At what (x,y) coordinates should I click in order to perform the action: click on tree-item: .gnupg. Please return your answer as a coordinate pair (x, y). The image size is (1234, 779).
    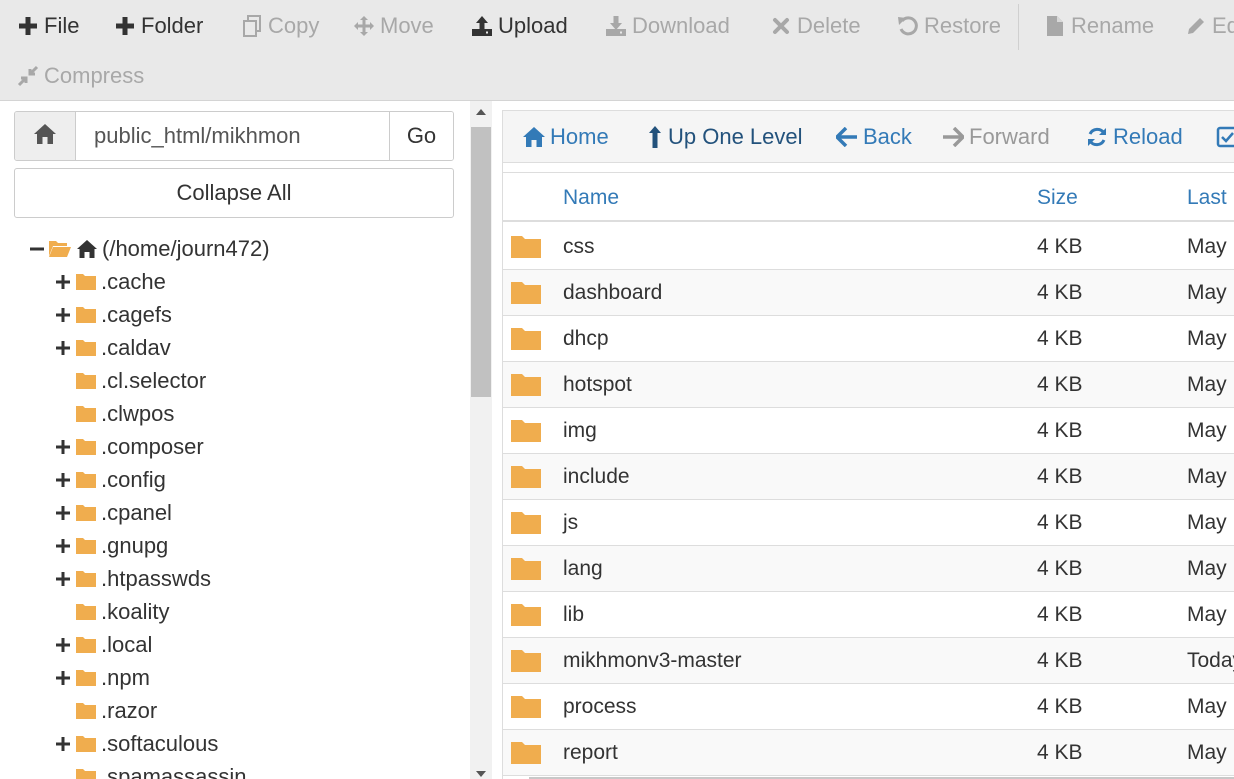
    Looking at the image, I should click on (111, 545).